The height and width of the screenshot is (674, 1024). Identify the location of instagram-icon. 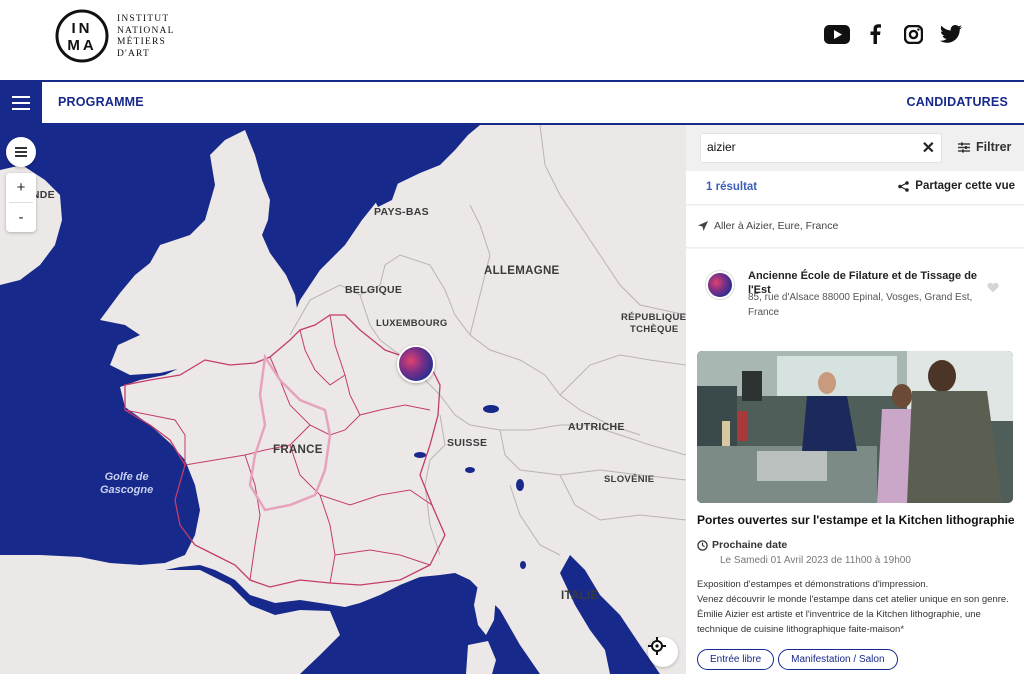
(913, 34).